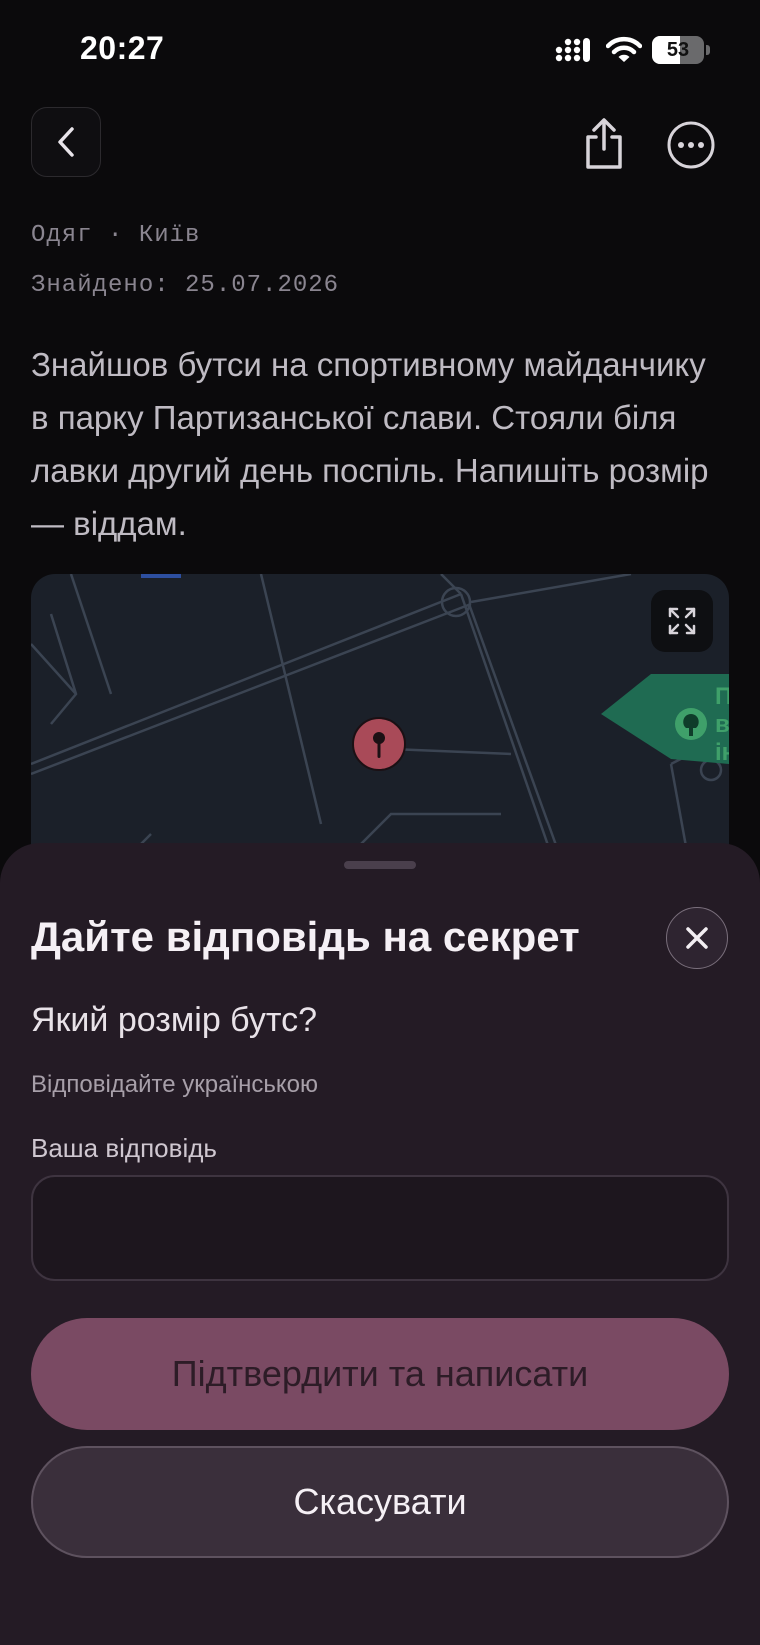 The height and width of the screenshot is (1645, 760). I want to click on close-icon, so click(697, 938).